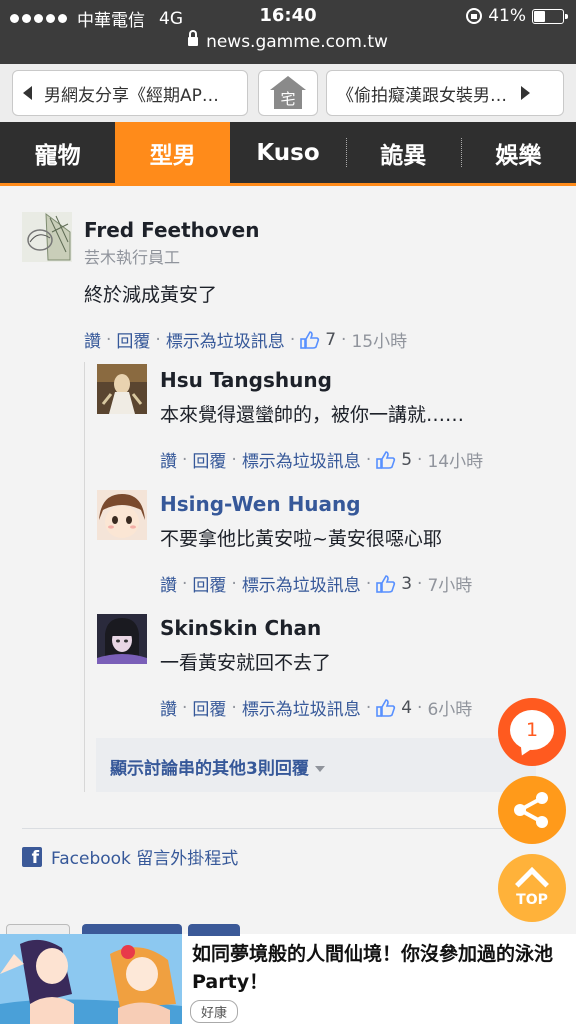  I want to click on show-more-replies-label: 顯示討論串的其他3則回覆, so click(209, 769).